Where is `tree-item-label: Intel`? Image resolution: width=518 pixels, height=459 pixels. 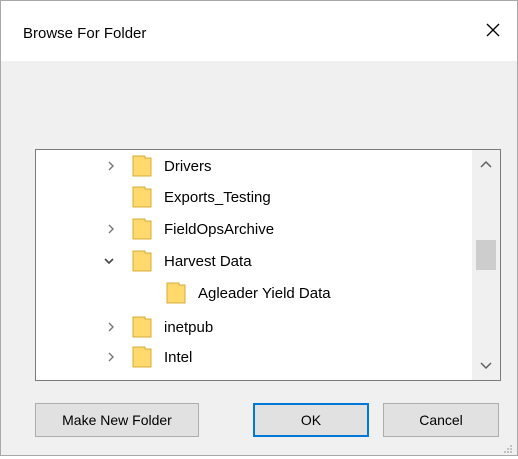 tree-item-label: Intel is located at coordinates (178, 357).